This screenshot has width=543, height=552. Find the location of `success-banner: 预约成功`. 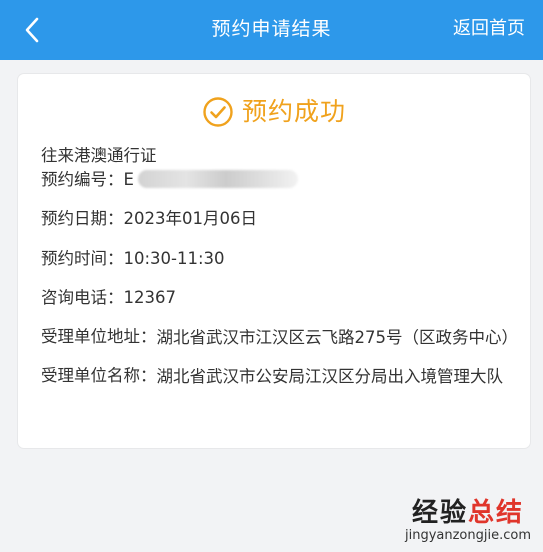

success-banner: 预约成功 is located at coordinates (274, 112).